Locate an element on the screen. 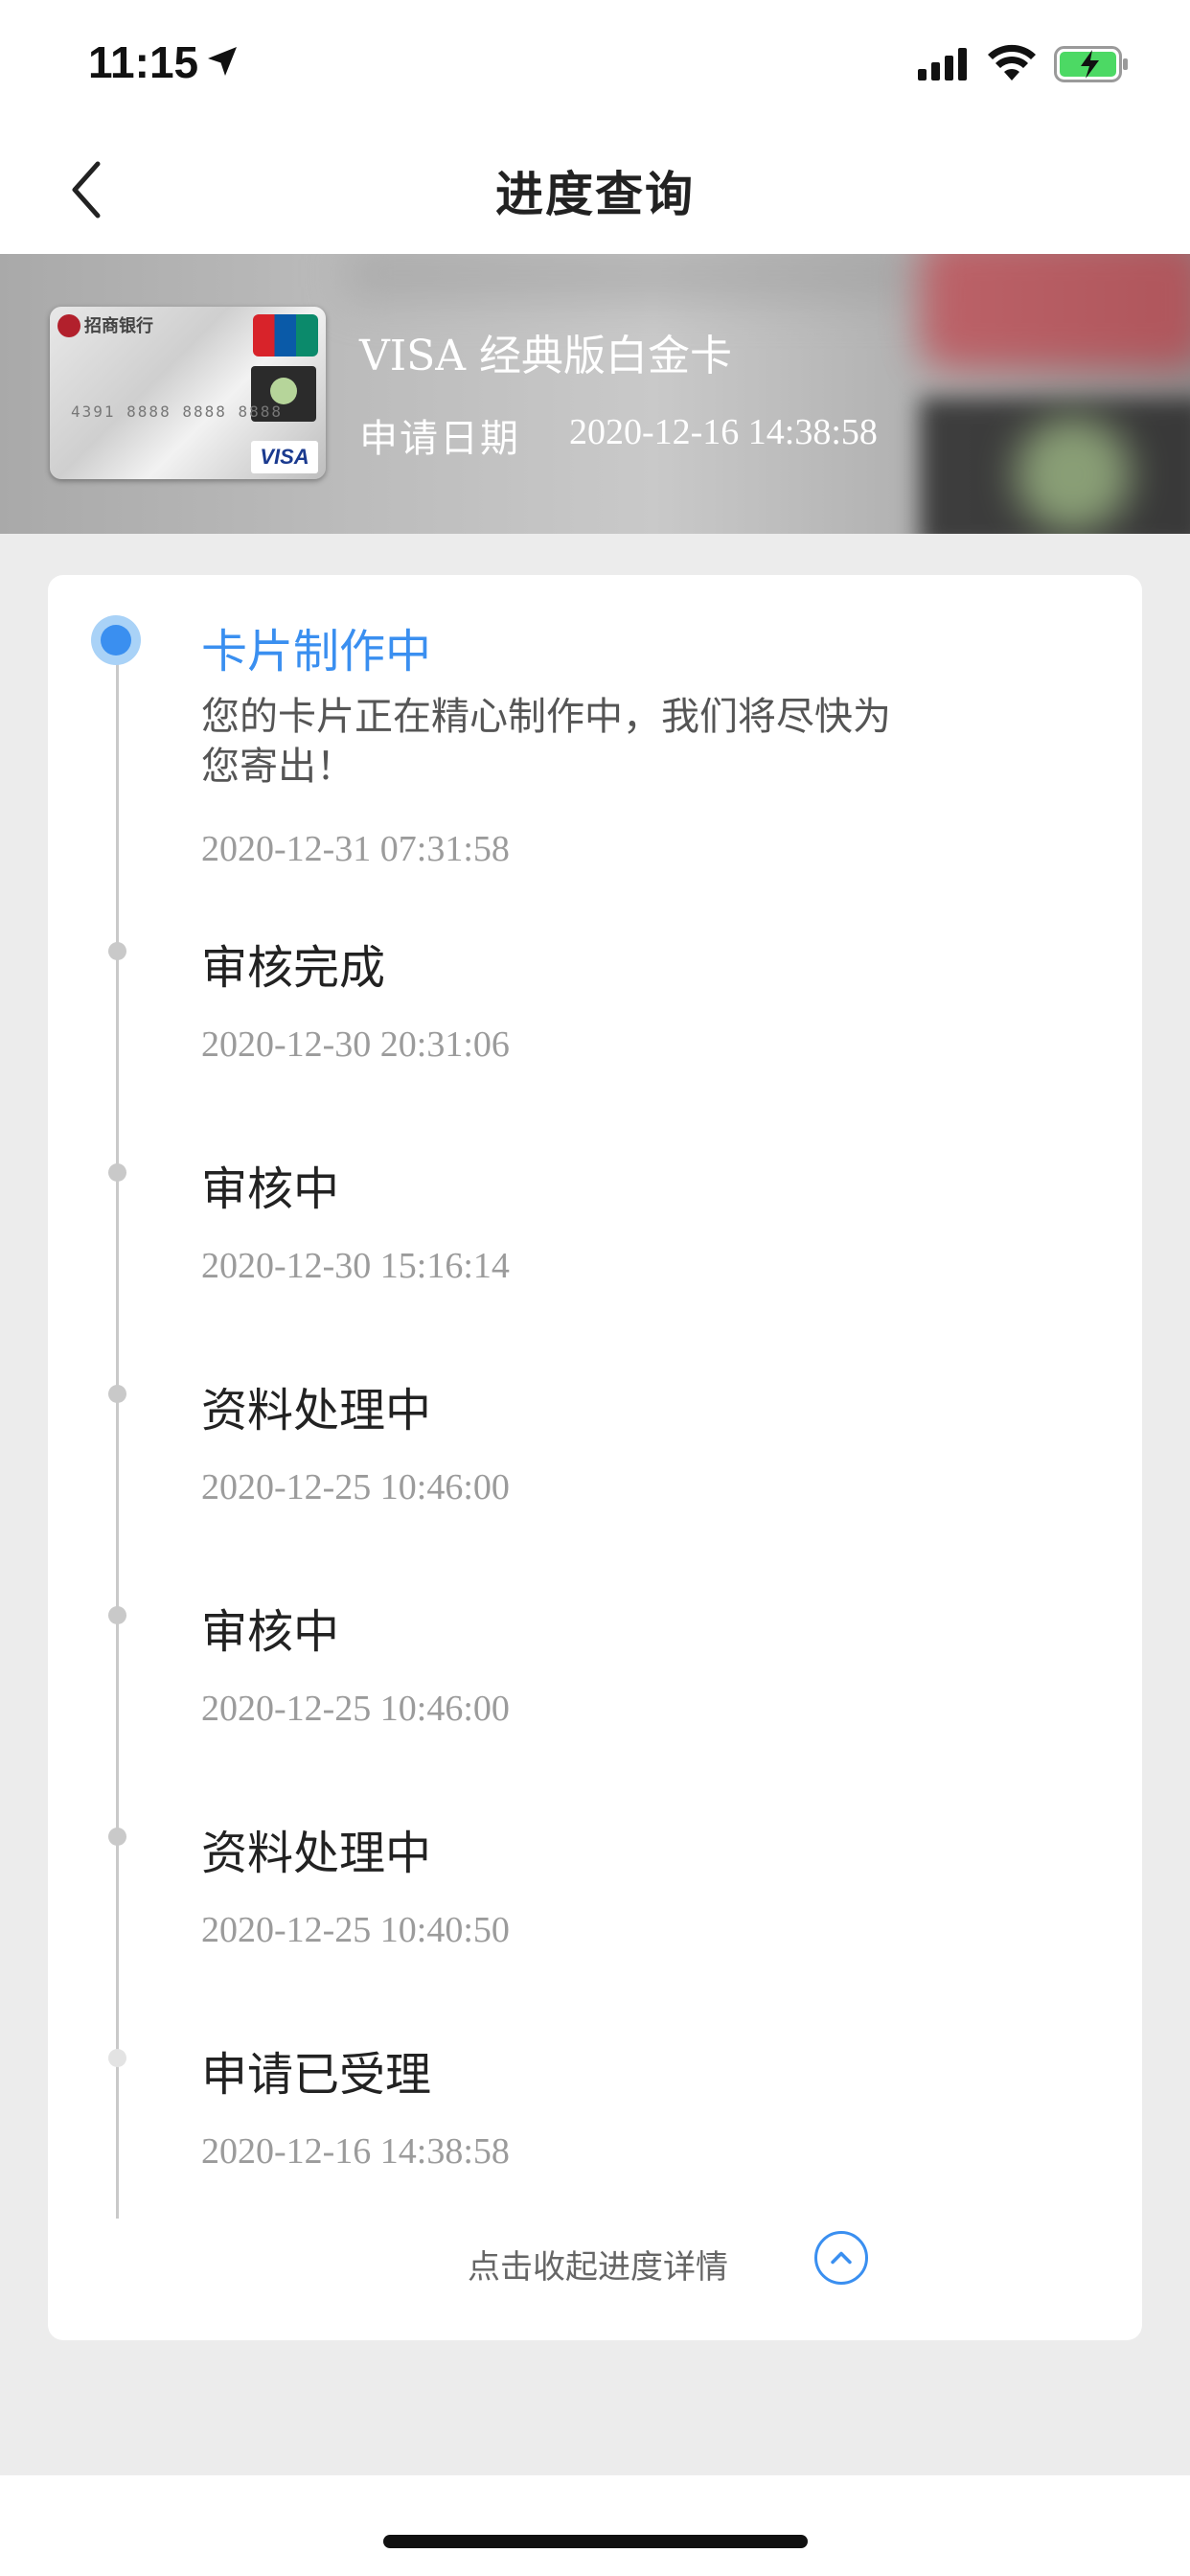 The height and width of the screenshot is (2576, 1190). step-title: 卡片制作中 is located at coordinates (317, 651).